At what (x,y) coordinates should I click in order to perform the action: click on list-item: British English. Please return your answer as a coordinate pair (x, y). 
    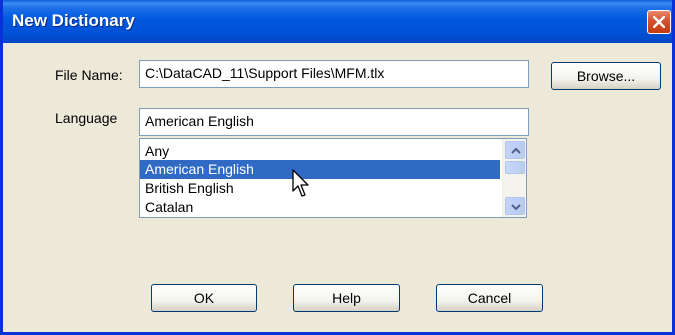
    Looking at the image, I should click on (320, 188).